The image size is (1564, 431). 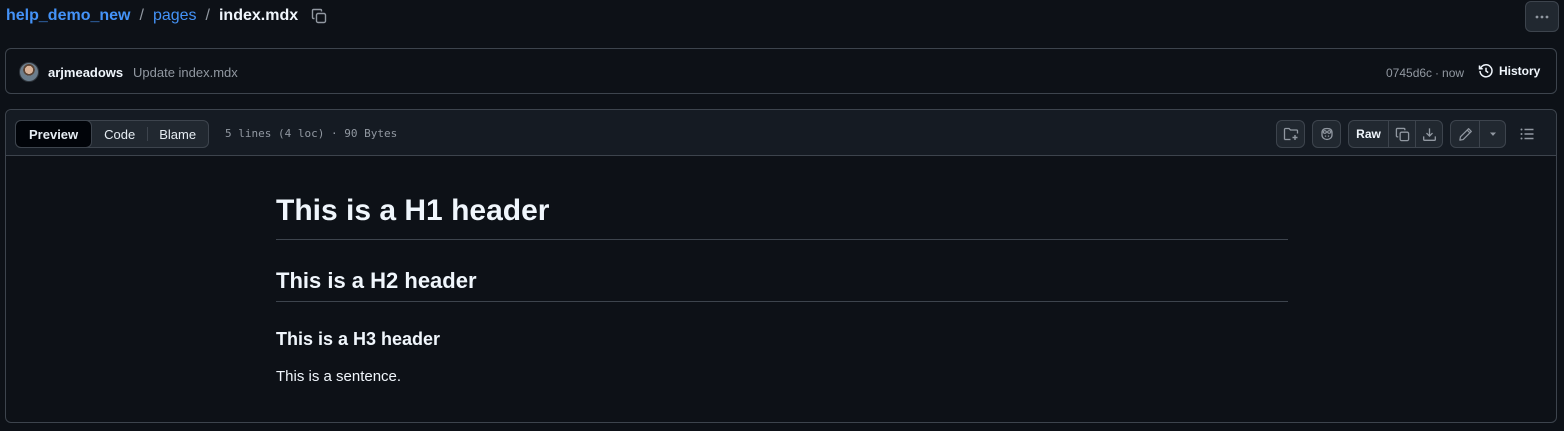 I want to click on file-info: 5 lines (4 loc) · 90 Bytes, so click(x=311, y=133).